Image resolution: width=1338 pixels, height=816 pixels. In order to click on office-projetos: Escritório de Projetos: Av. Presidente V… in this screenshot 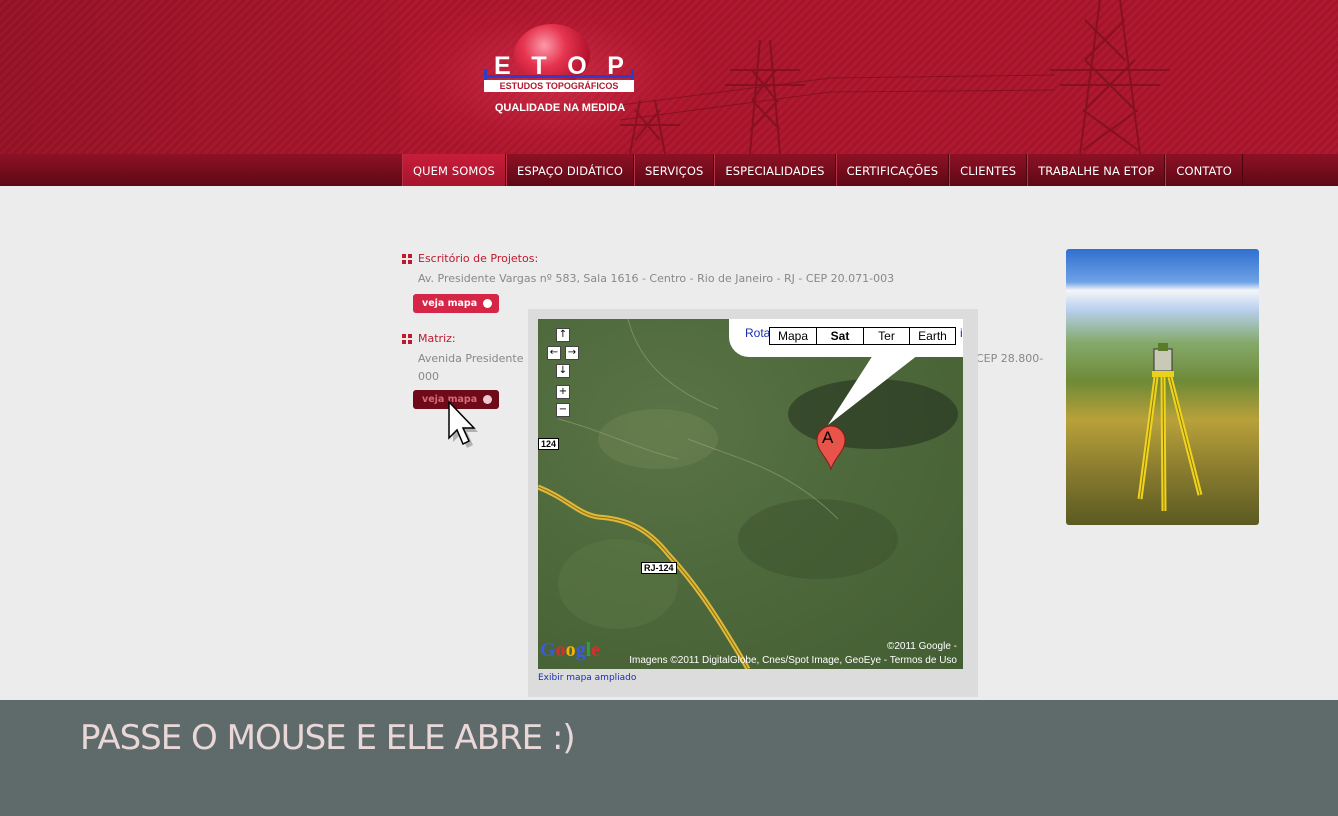, I will do `click(648, 282)`.